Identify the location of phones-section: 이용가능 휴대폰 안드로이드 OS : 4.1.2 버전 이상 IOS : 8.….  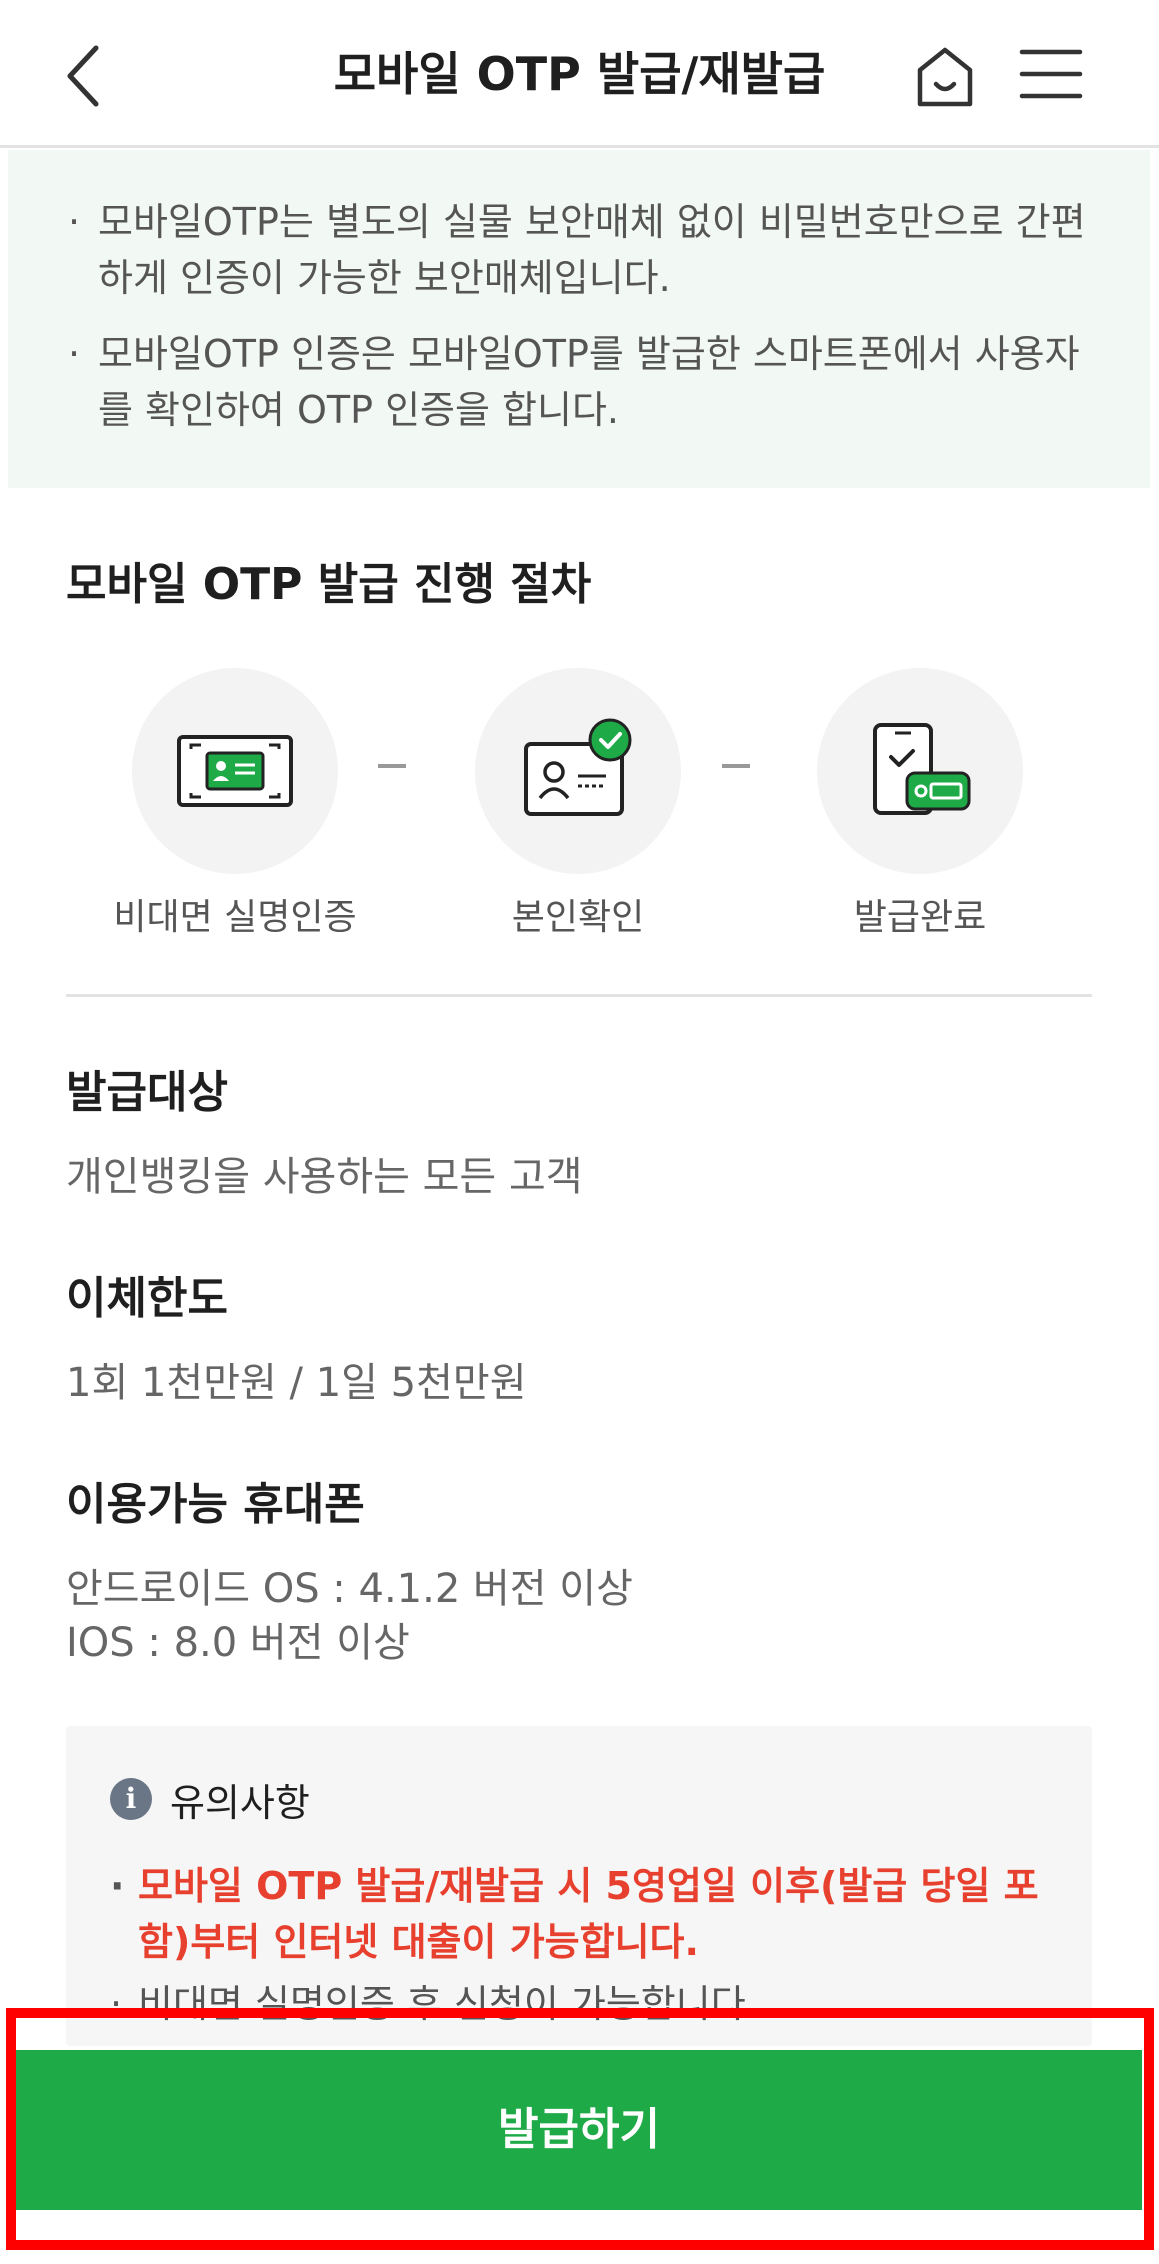
(349, 1569).